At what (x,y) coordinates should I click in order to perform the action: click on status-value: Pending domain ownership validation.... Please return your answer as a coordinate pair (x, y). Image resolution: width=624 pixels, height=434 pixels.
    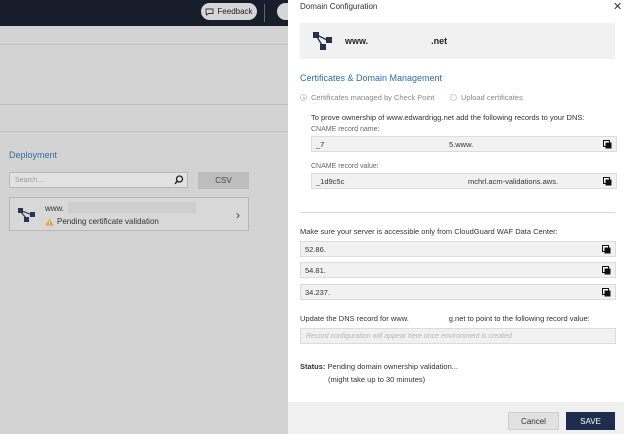
    Looking at the image, I should click on (393, 366).